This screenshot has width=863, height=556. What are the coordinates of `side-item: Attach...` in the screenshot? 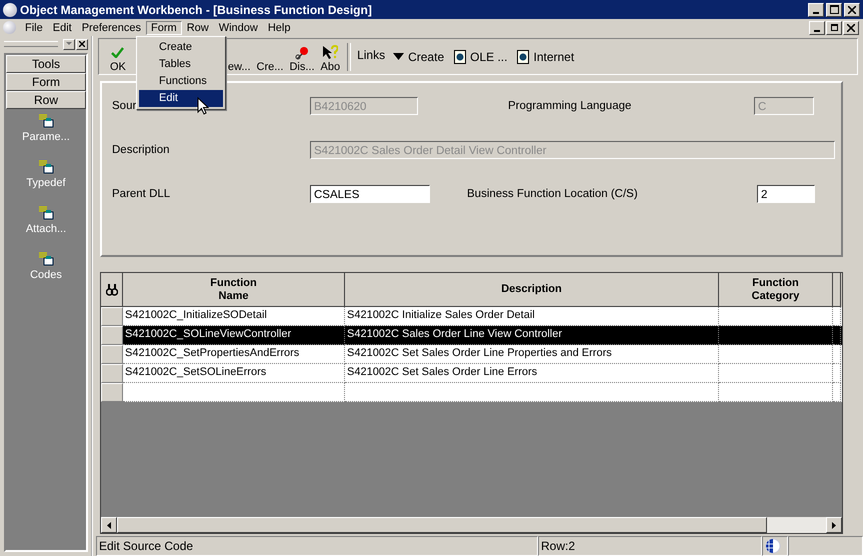 It's located at (46, 229).